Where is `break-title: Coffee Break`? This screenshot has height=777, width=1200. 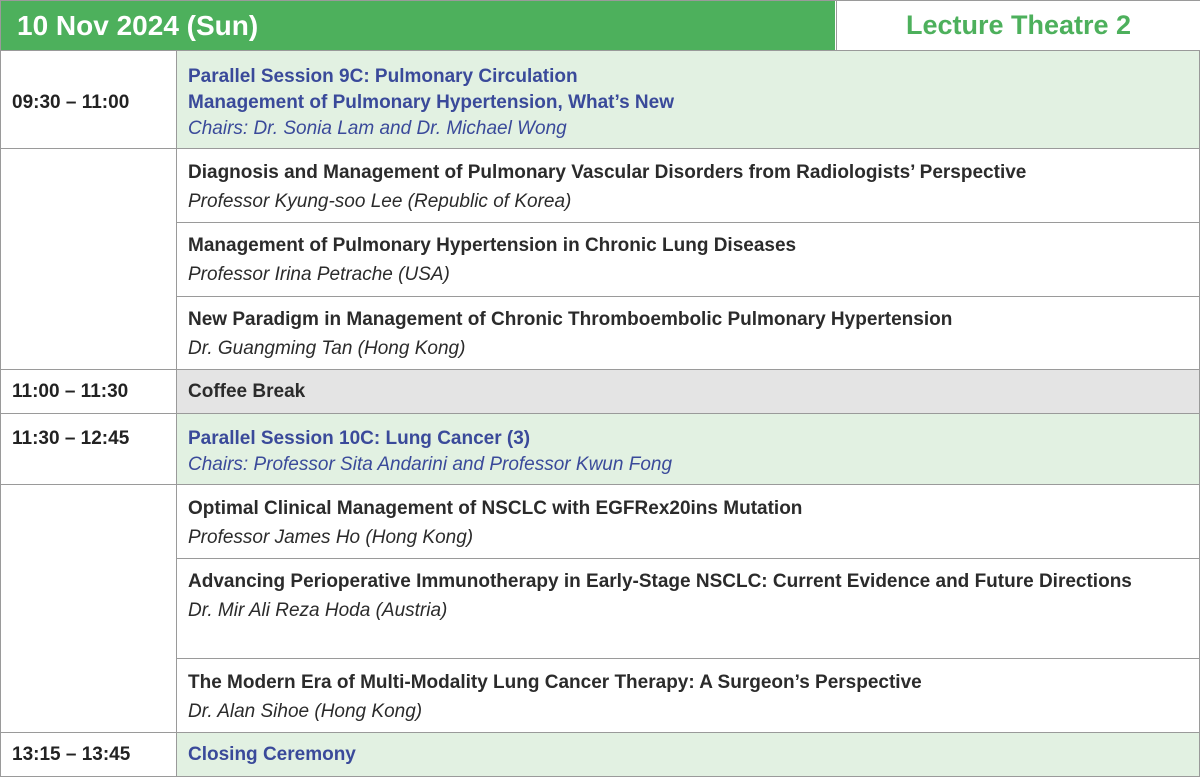 break-title: Coffee Break is located at coordinates (247, 391).